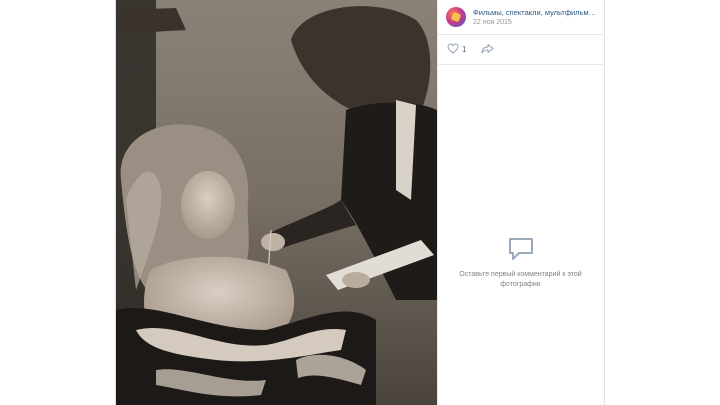 The height and width of the screenshot is (405, 720). Describe the element at coordinates (520, 49) in the screenshot. I see `post-actions: 1` at that location.